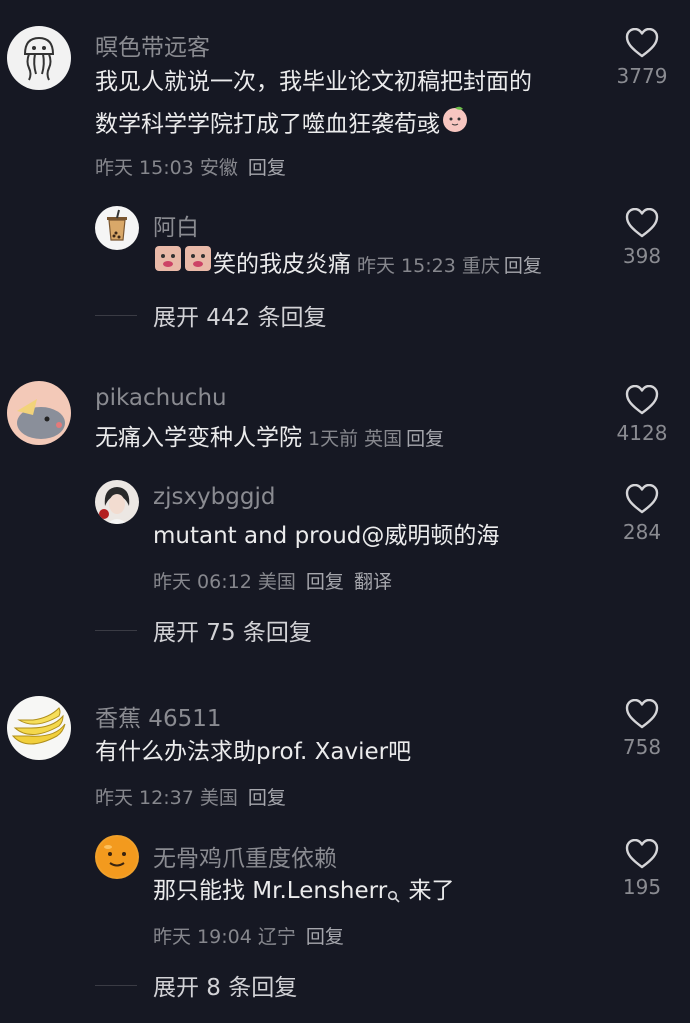 The height and width of the screenshot is (1023, 690). What do you see at coordinates (642, 747) in the screenshot?
I see `like-count: 758` at bounding box center [642, 747].